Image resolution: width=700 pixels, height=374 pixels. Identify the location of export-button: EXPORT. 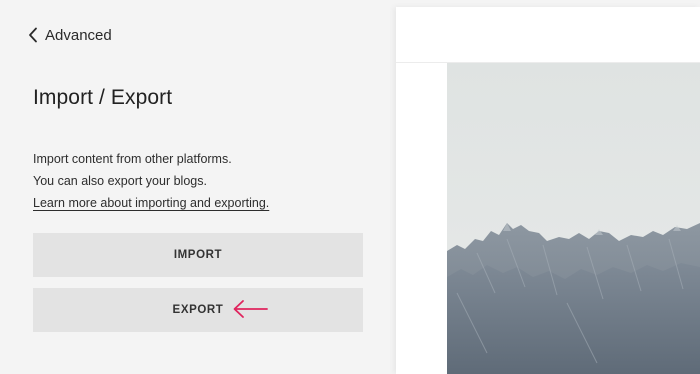
(198, 310).